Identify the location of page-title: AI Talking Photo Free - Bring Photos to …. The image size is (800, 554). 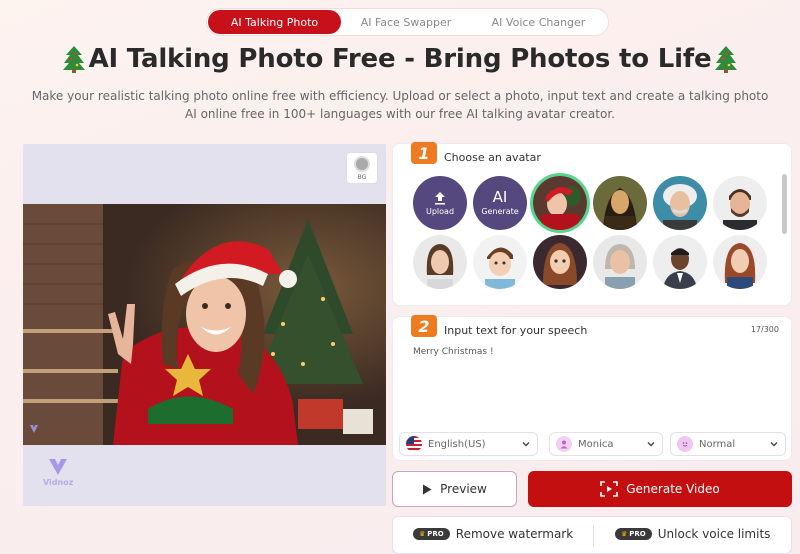
(400, 59).